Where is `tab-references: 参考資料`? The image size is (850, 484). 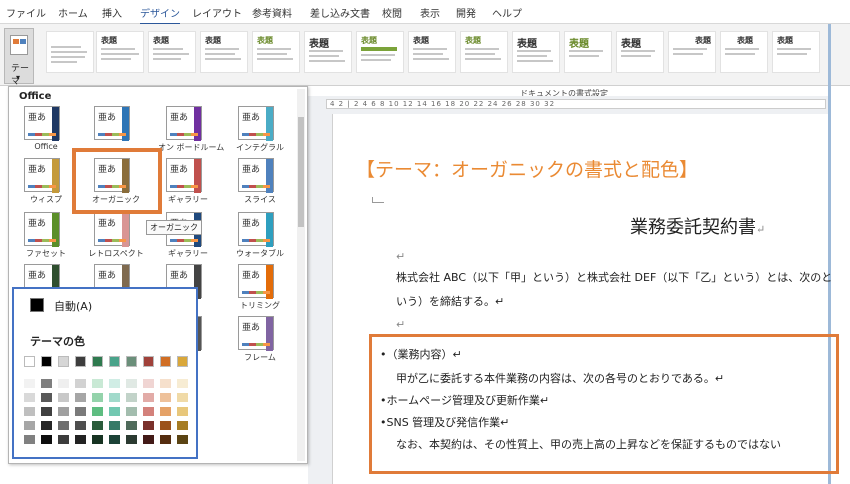 tab-references: 参考資料 is located at coordinates (272, 12).